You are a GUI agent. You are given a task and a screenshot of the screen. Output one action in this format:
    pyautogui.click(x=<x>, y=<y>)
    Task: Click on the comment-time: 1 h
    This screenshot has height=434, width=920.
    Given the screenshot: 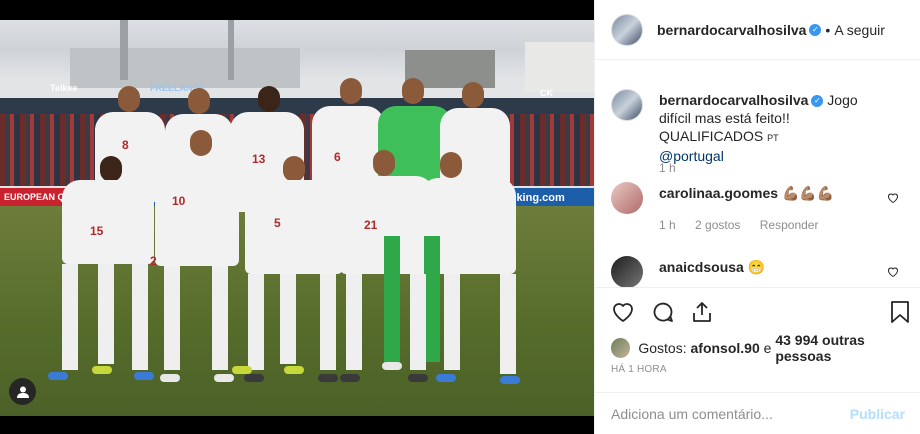 What is the action you would take?
    pyautogui.click(x=667, y=225)
    